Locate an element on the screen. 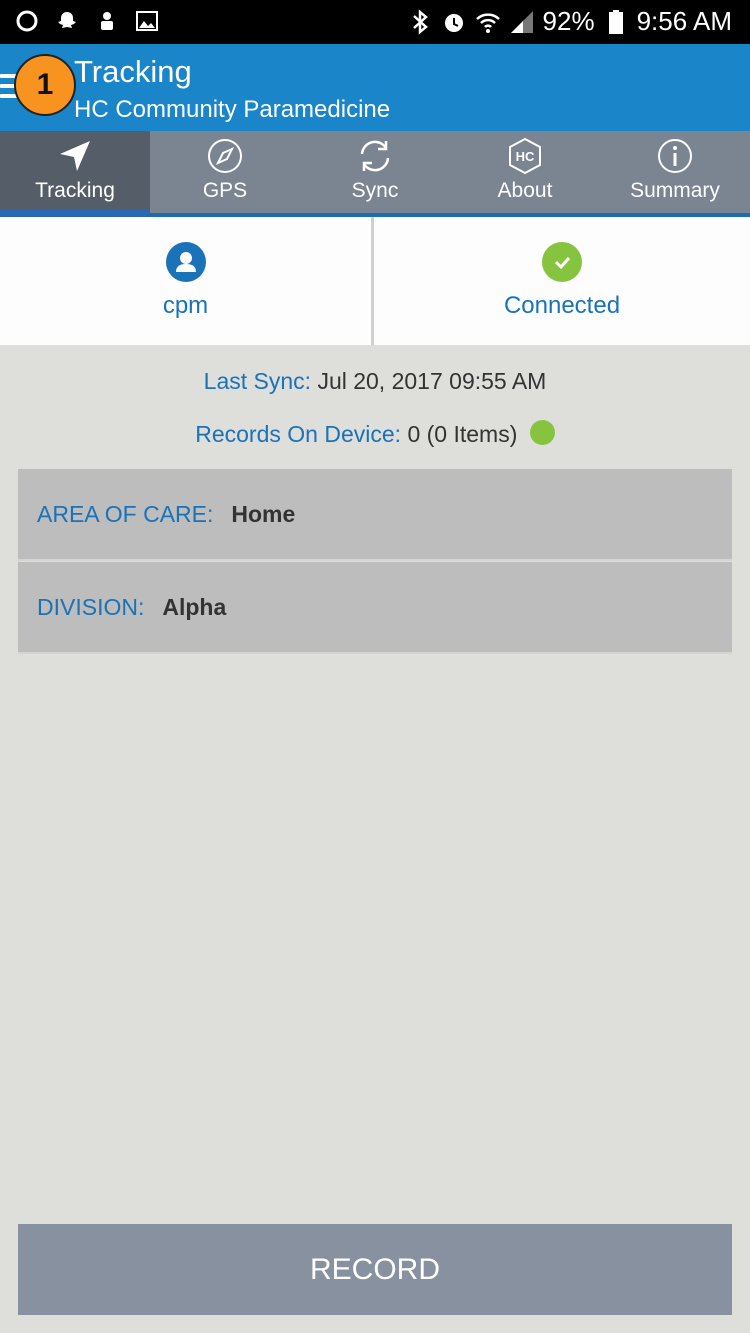 The image size is (750, 1333). tab-summary: Summary is located at coordinates (675, 172).